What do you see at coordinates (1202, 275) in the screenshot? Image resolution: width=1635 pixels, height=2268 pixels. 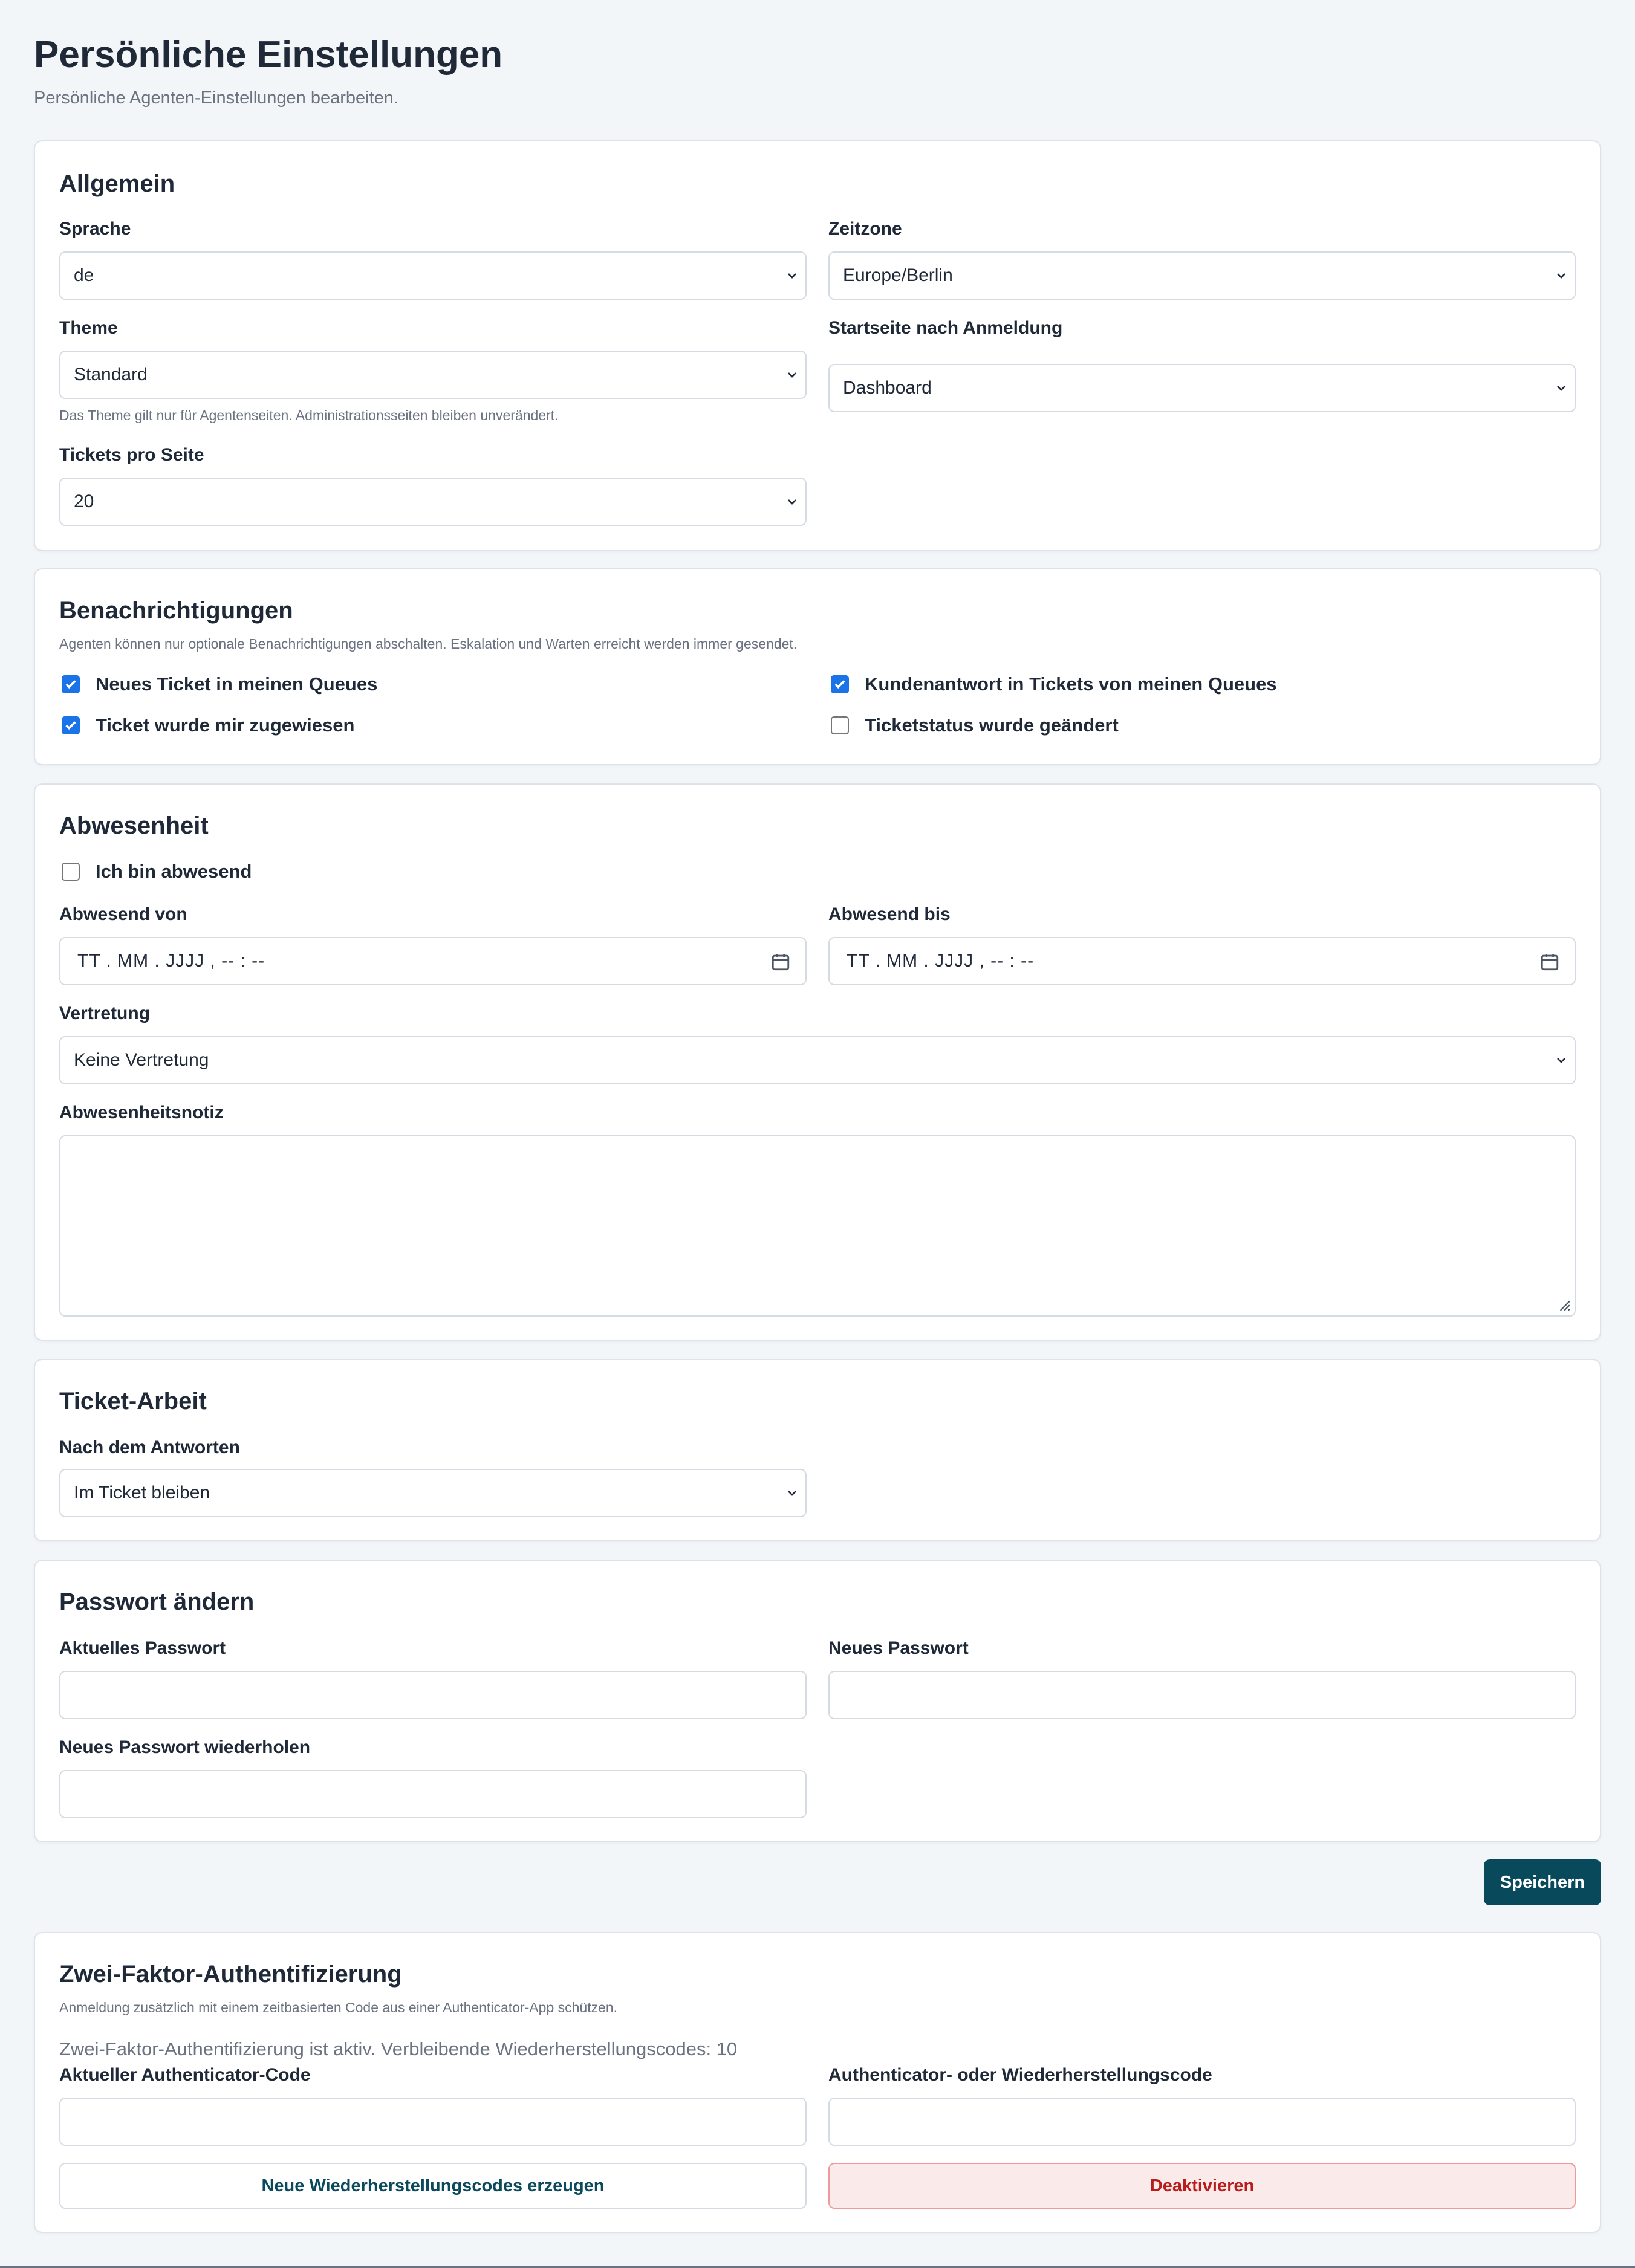 I see `timezone-select: Europe/Berlin` at bounding box center [1202, 275].